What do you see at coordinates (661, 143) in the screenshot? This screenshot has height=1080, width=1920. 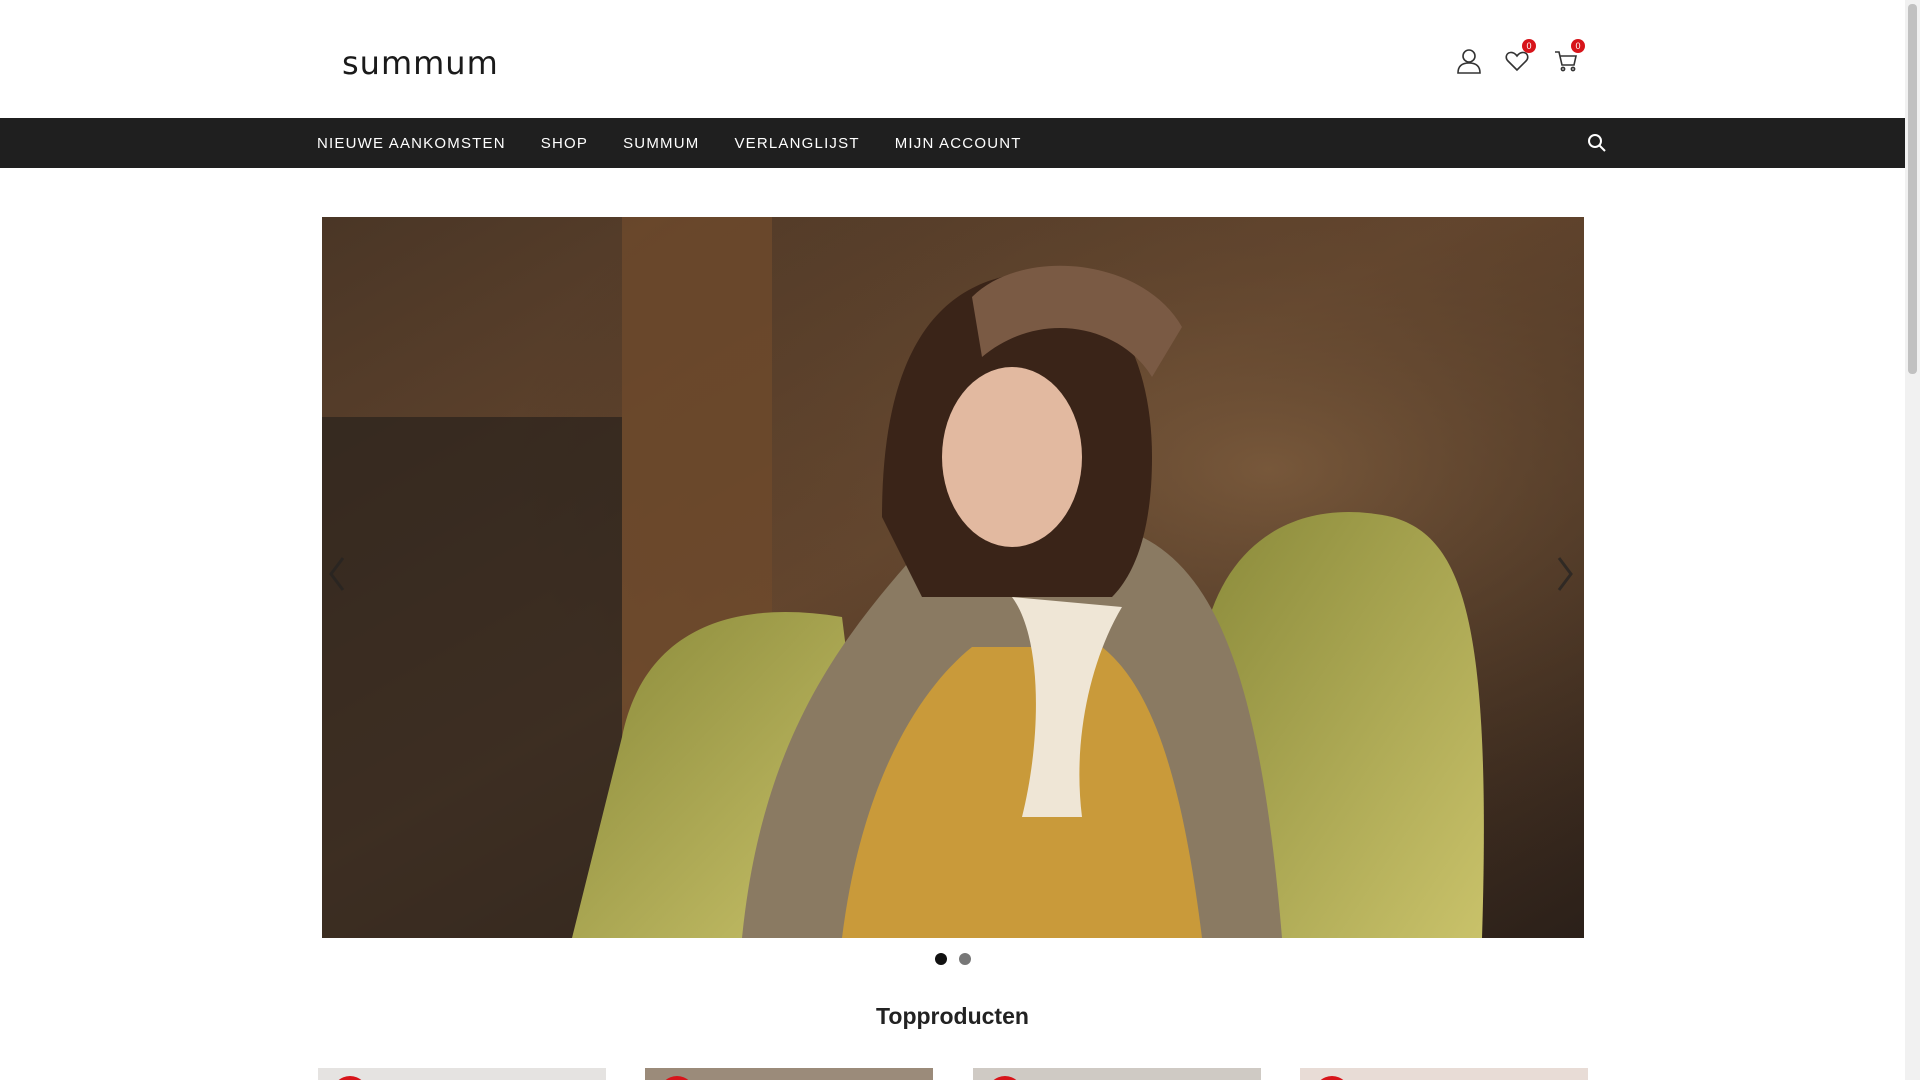 I see `nav-item-summum: SUMMUM` at bounding box center [661, 143].